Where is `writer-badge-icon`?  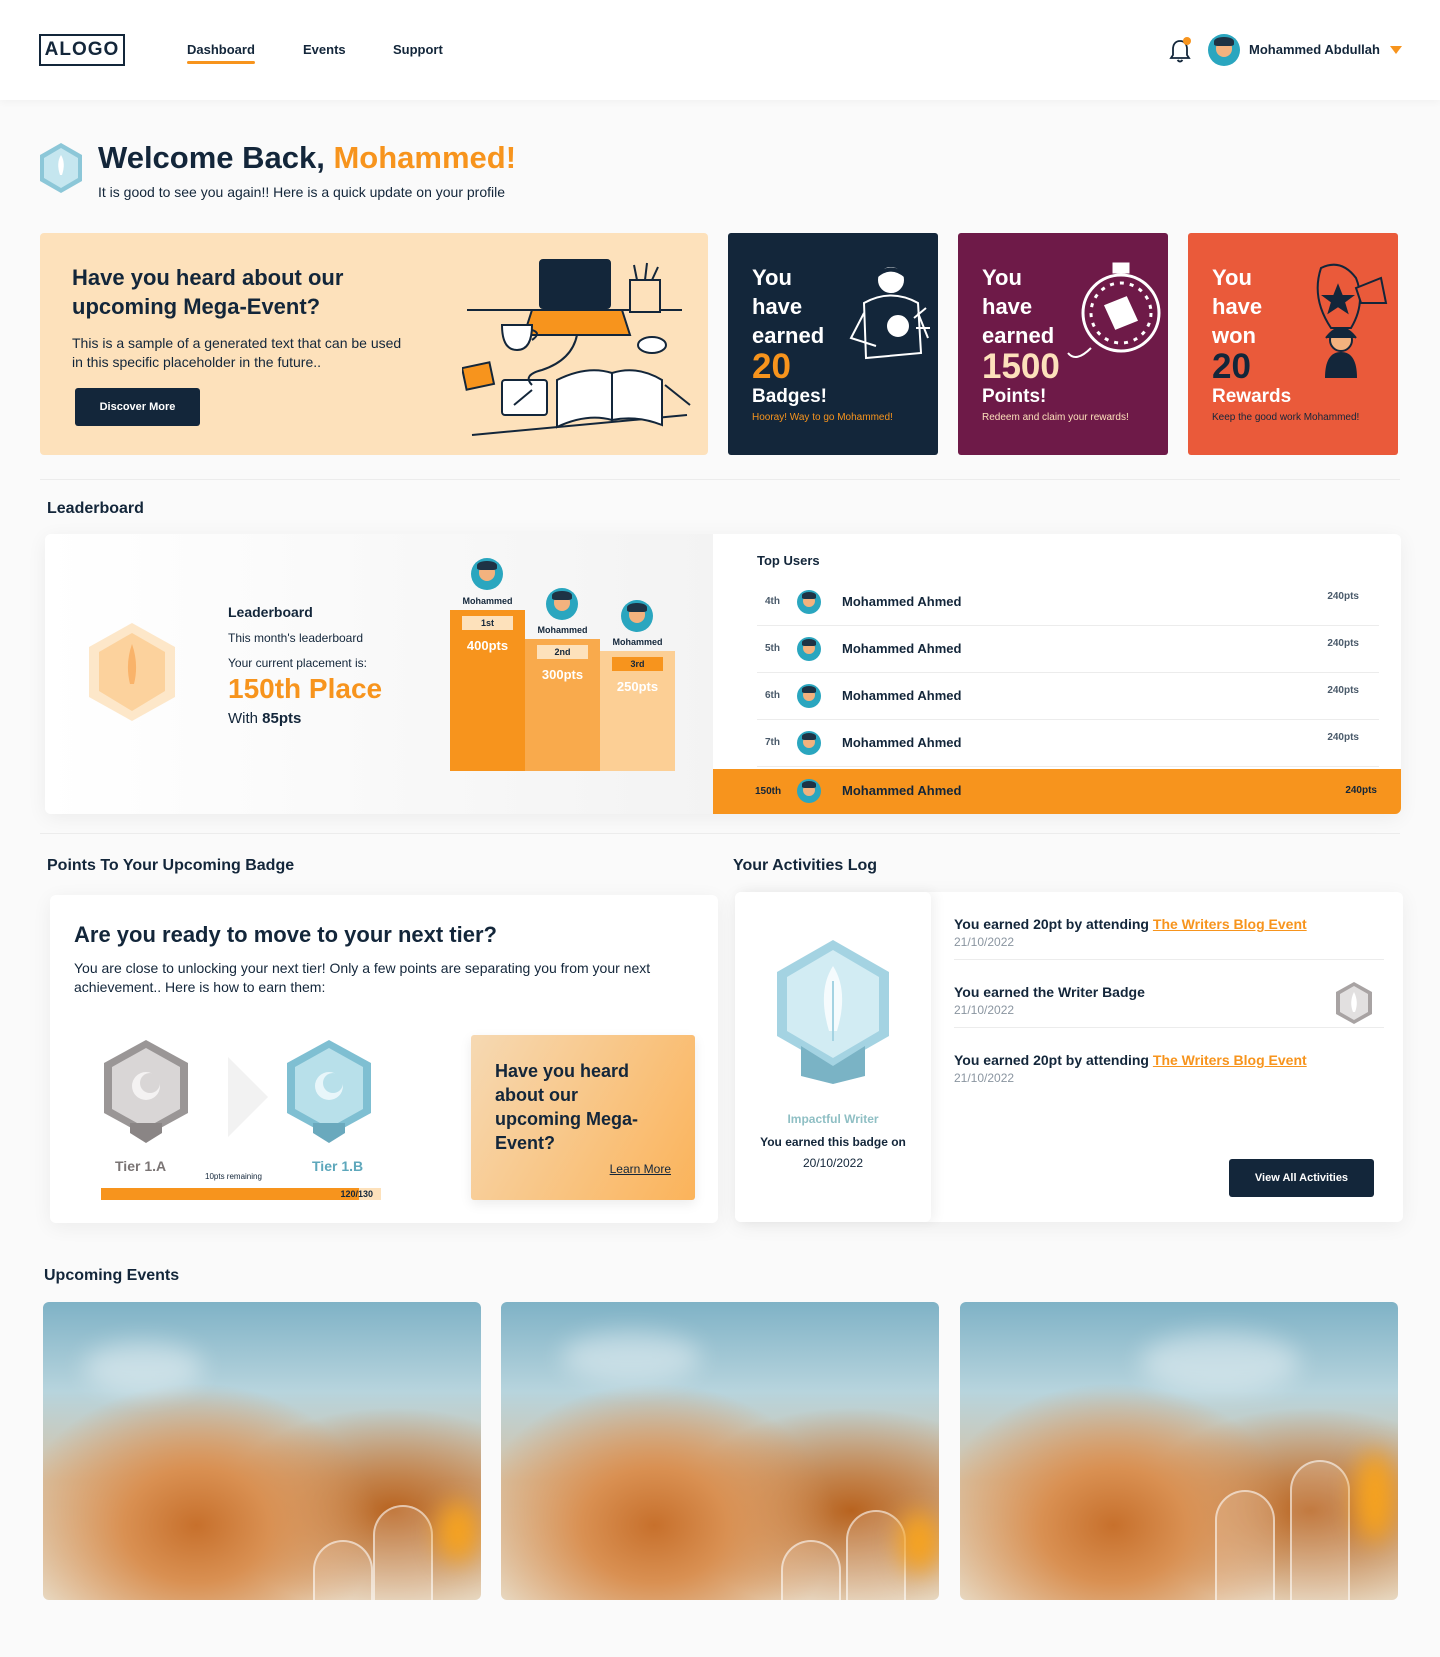
writer-badge-icon is located at coordinates (833, 1012).